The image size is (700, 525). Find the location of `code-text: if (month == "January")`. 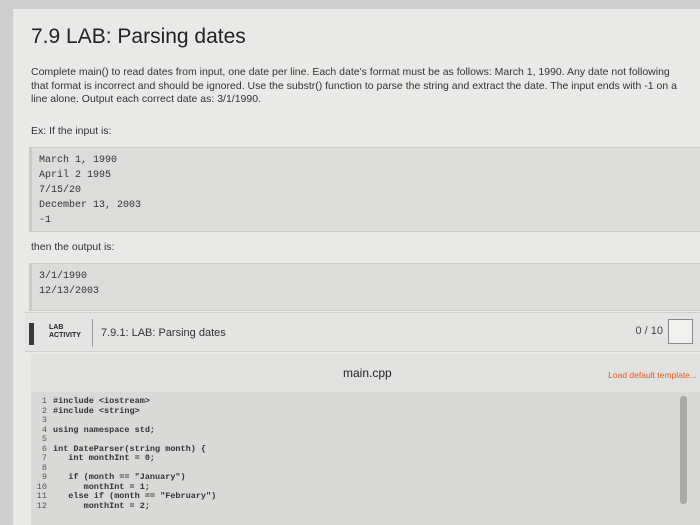

code-text: if (month == "January") is located at coordinates (119, 477).